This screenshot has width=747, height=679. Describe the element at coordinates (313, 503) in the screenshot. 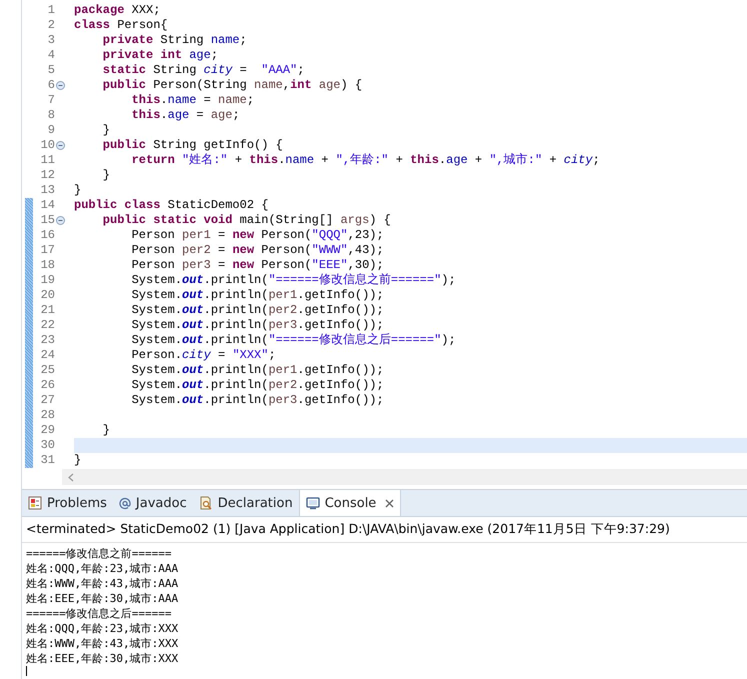

I see `monitor-icon` at that location.